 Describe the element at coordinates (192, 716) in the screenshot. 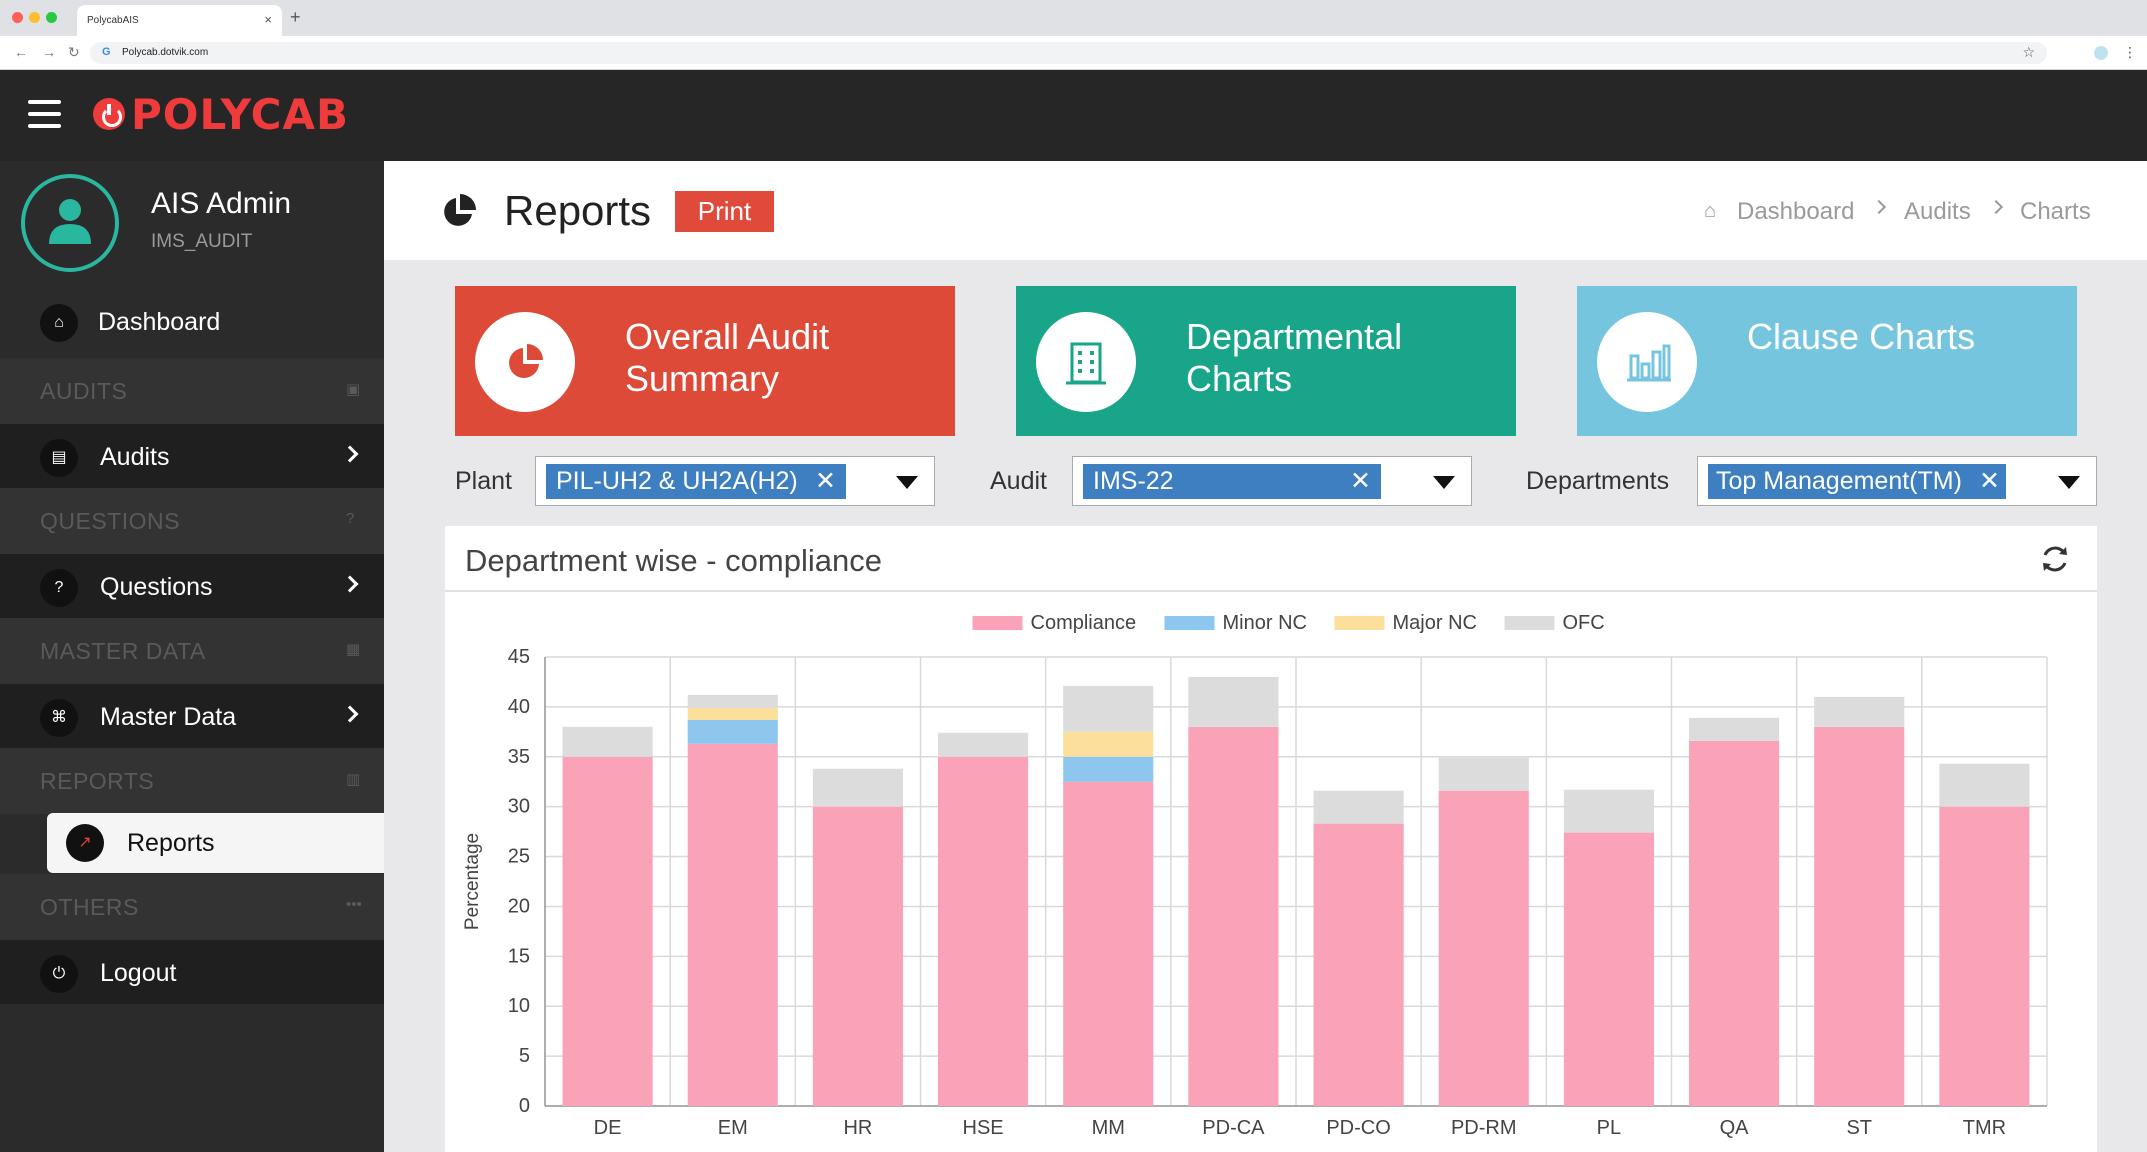

I see `sidebar-item-master-data: ⌘ Master Data` at that location.